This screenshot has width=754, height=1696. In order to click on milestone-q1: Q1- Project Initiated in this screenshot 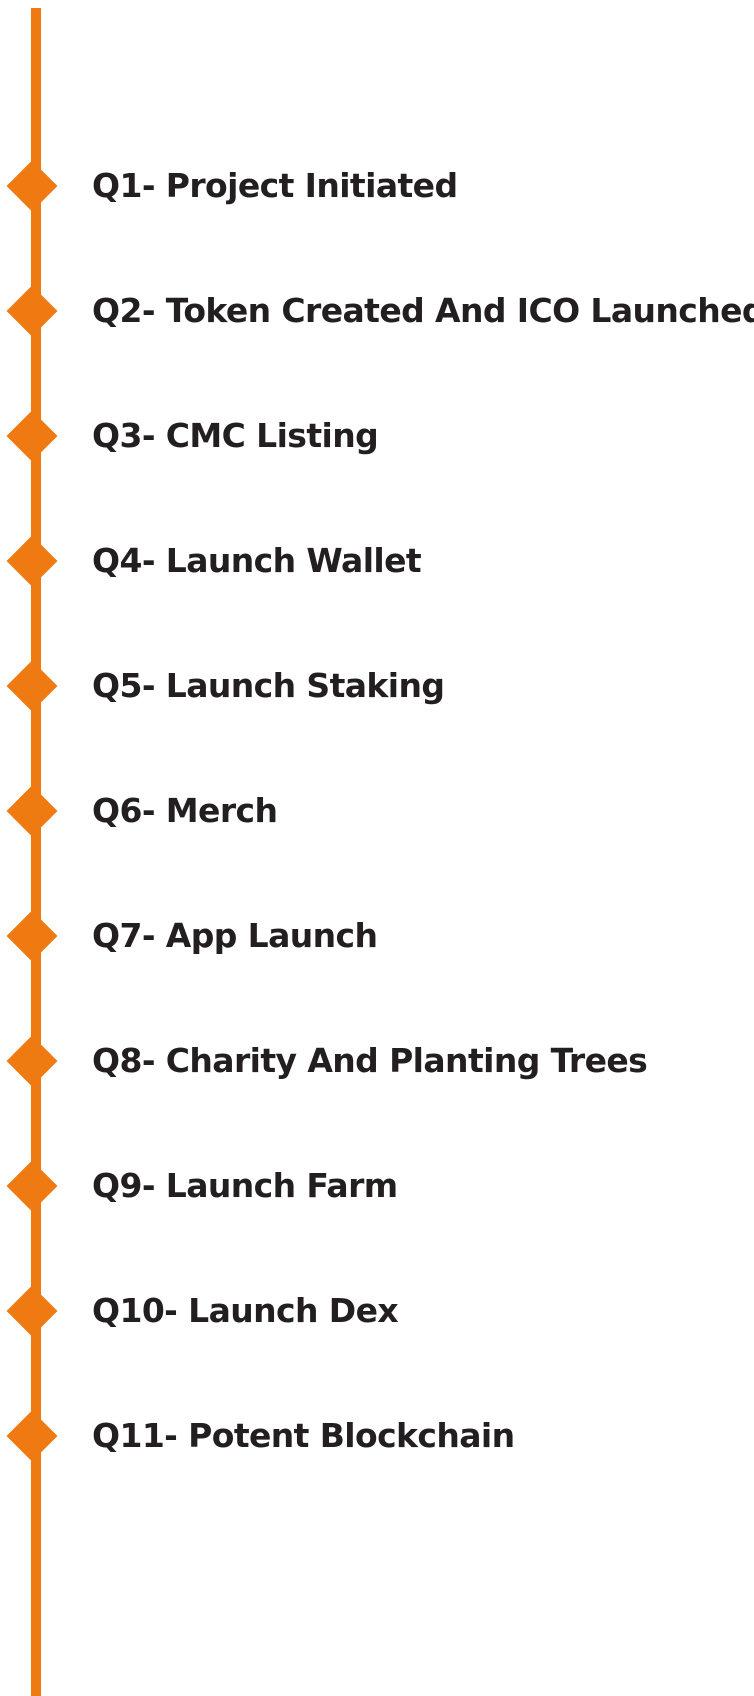, I will do `click(377, 186)`.